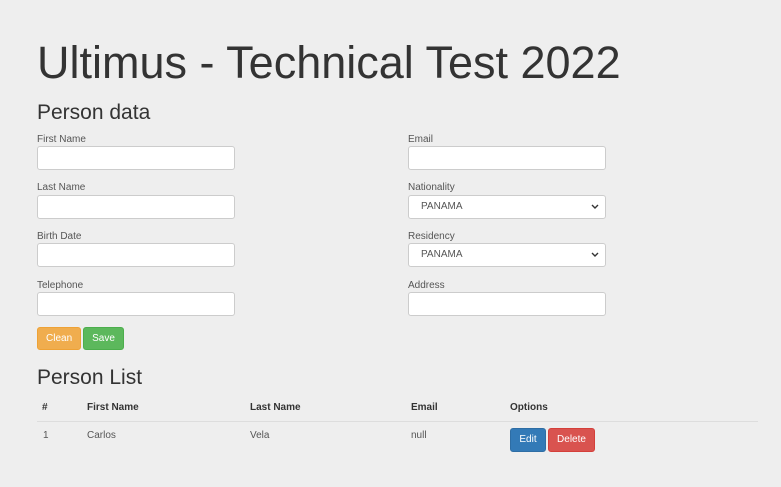 Image resolution: width=781 pixels, height=487 pixels. Describe the element at coordinates (397, 421) in the screenshot. I see `table-header-divider` at that location.